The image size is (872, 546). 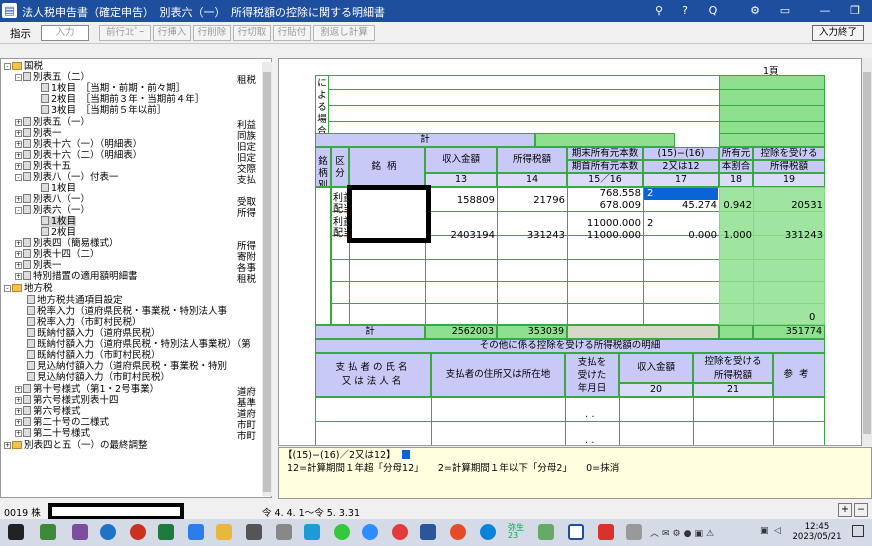 I want to click on zoom-out-icon: −, so click(x=861, y=510).